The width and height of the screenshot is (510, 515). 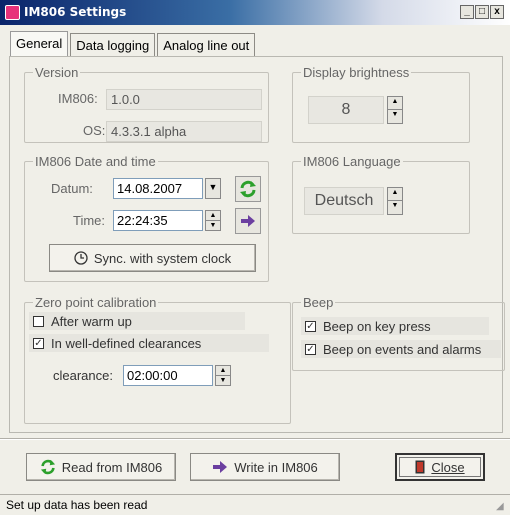 I want to click on clearance-label: clearance:, so click(x=83, y=375).